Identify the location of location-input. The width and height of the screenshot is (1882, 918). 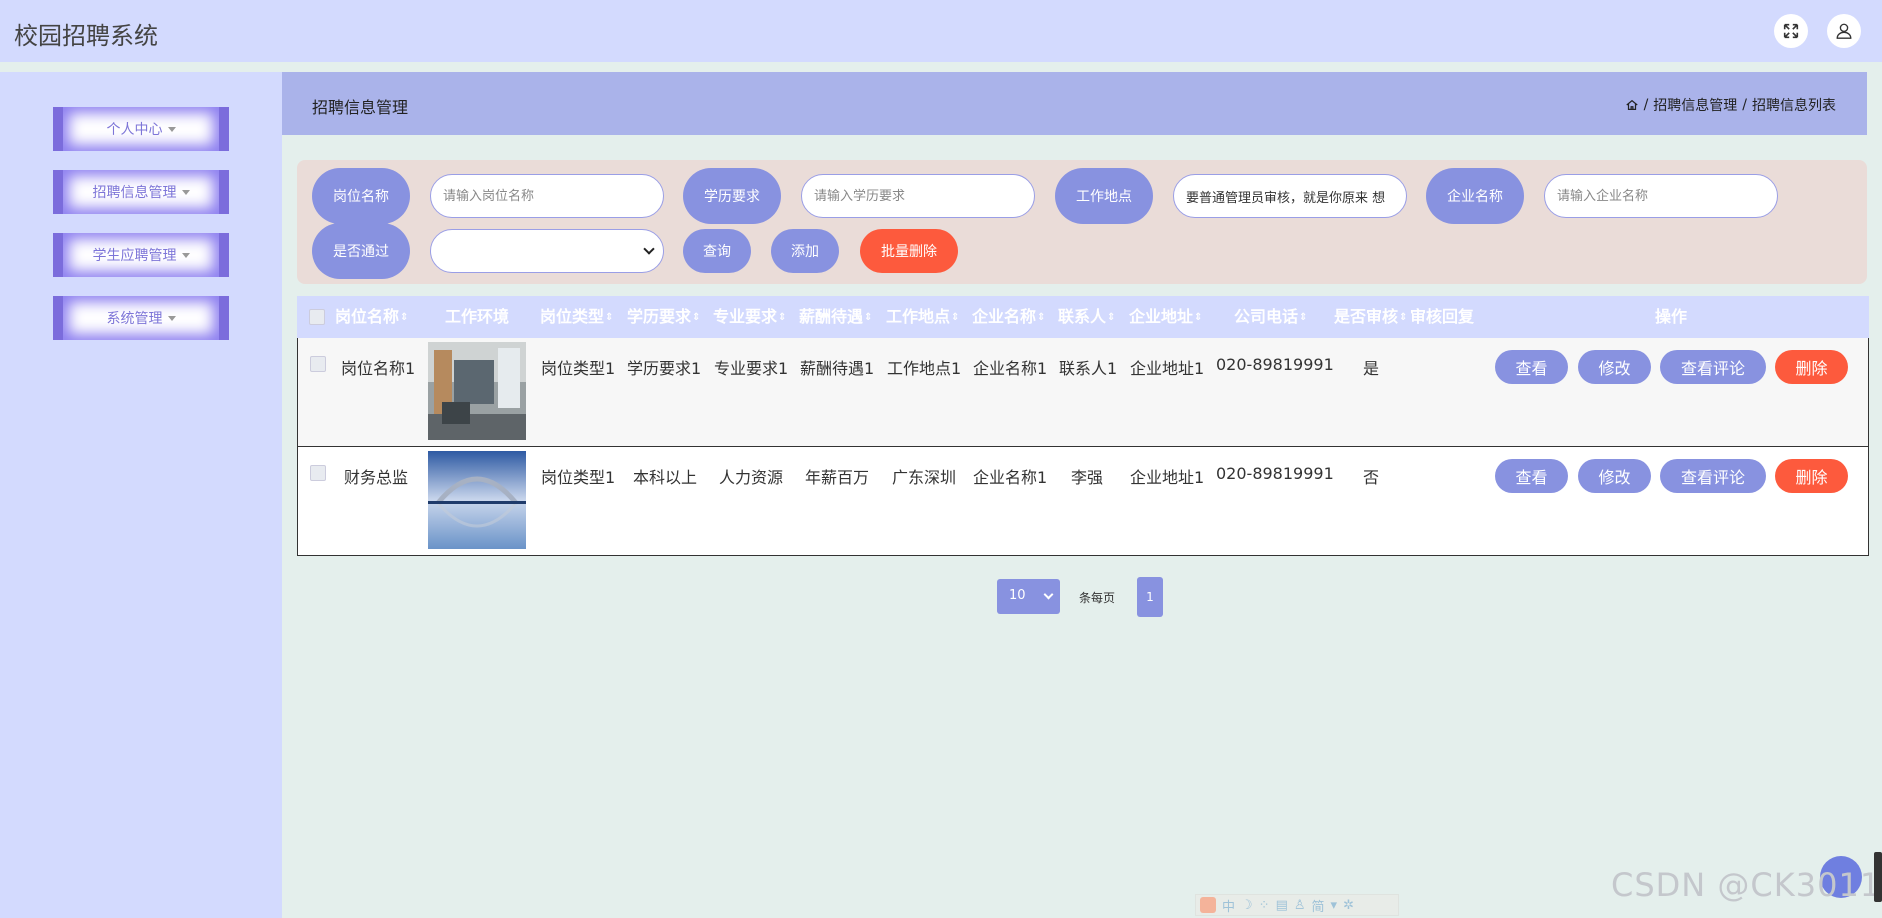
(1290, 196).